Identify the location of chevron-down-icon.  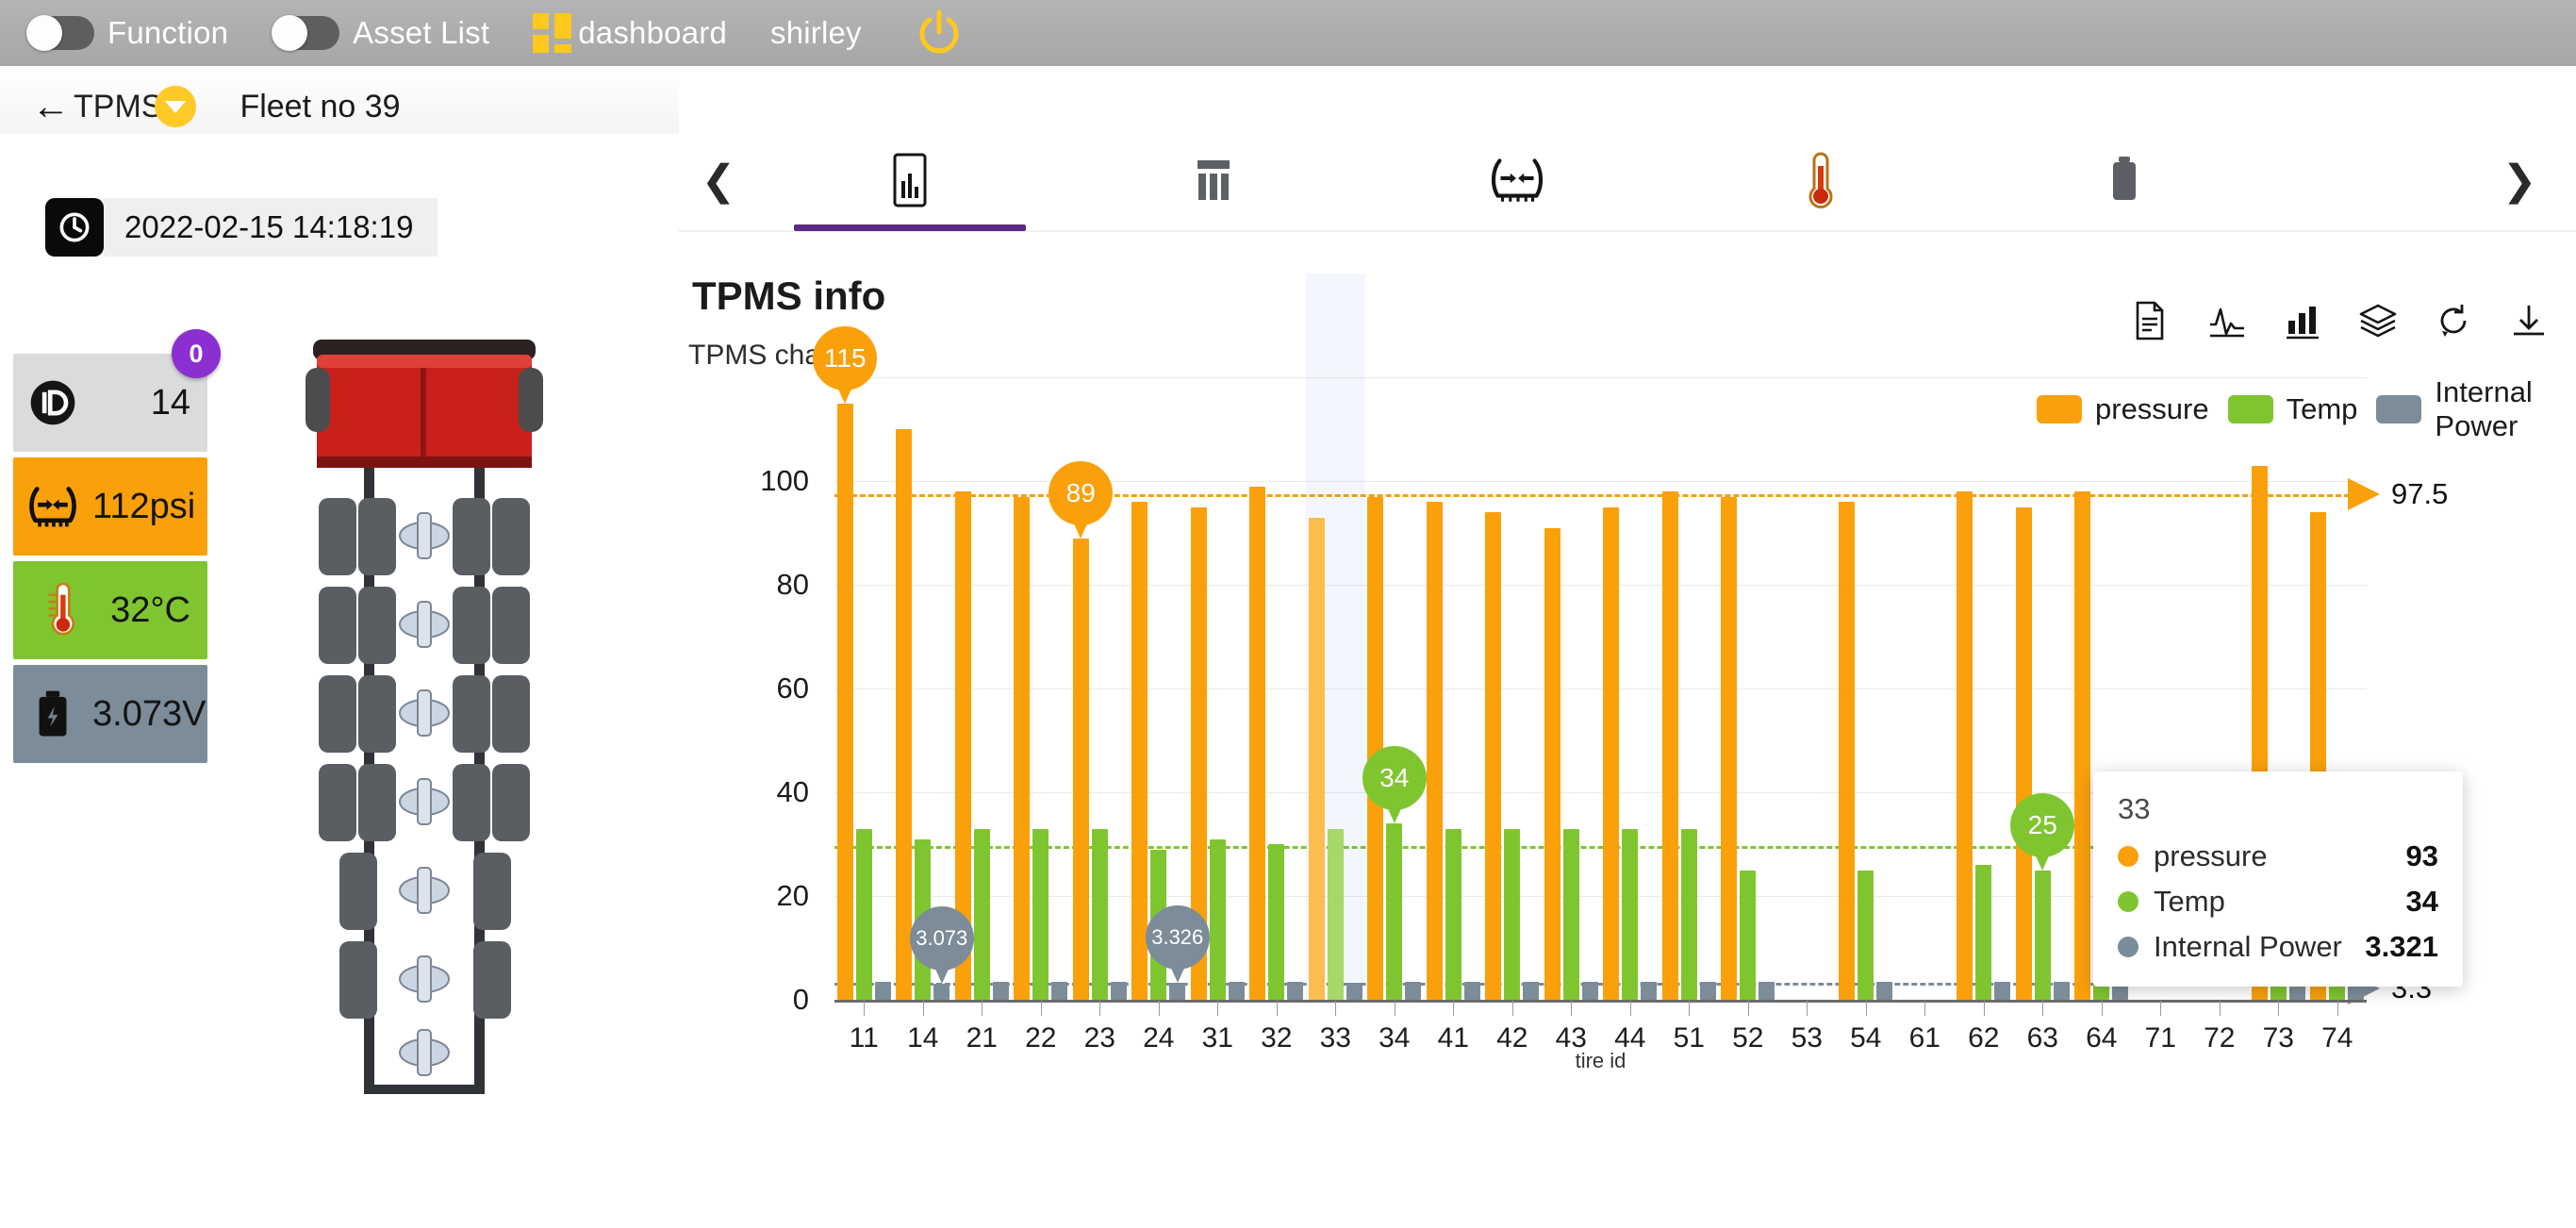
(176, 106).